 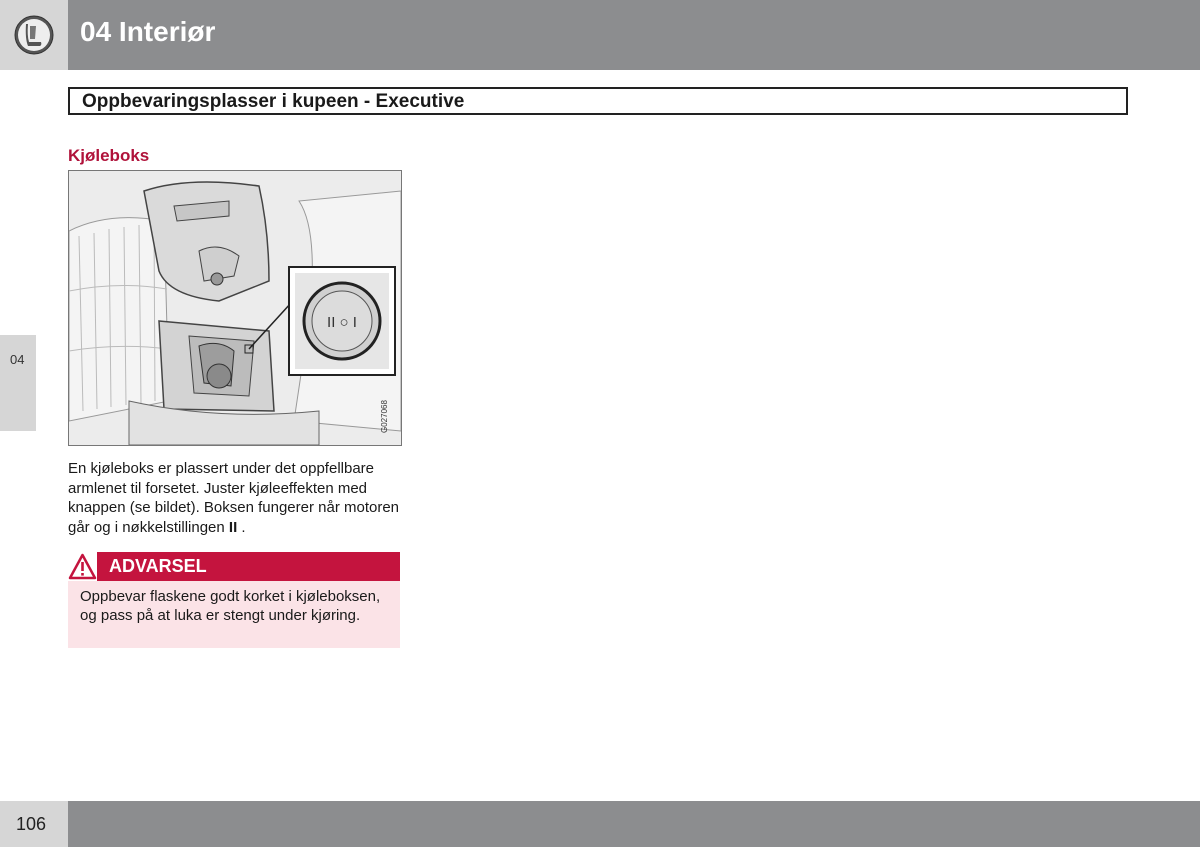 What do you see at coordinates (18, 383) in the screenshot?
I see `chapter-side-tab: 04` at bounding box center [18, 383].